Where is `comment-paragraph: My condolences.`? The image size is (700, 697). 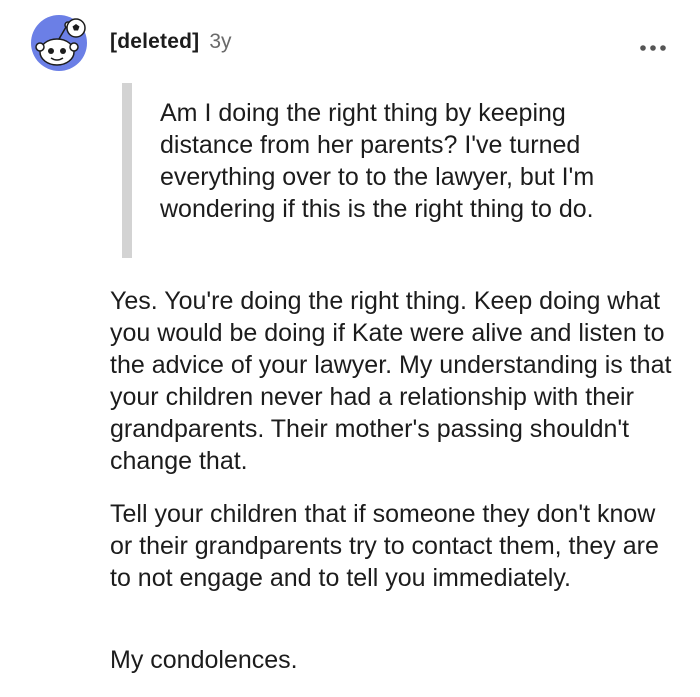 comment-paragraph: My condolences. is located at coordinates (204, 660).